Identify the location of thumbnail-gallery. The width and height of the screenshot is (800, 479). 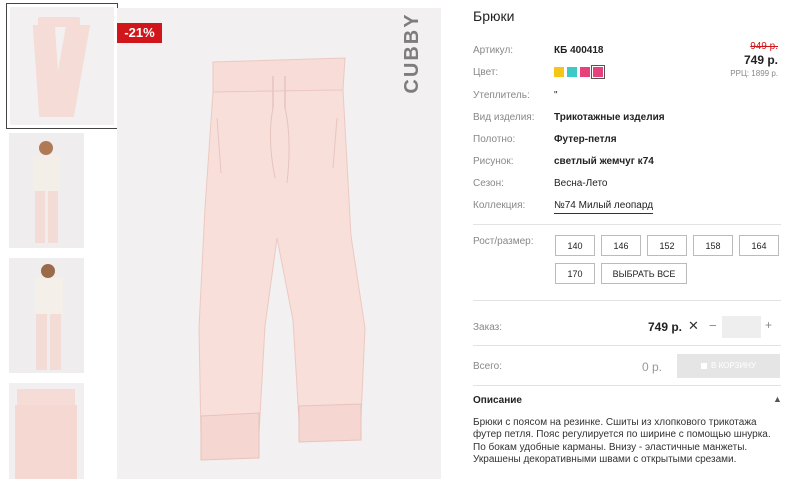
(59, 239).